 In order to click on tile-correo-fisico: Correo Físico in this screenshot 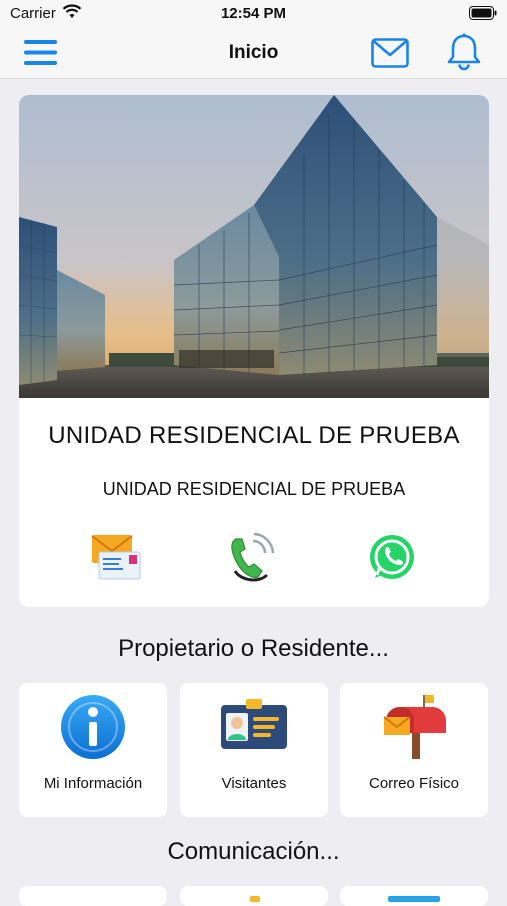, I will do `click(414, 750)`.